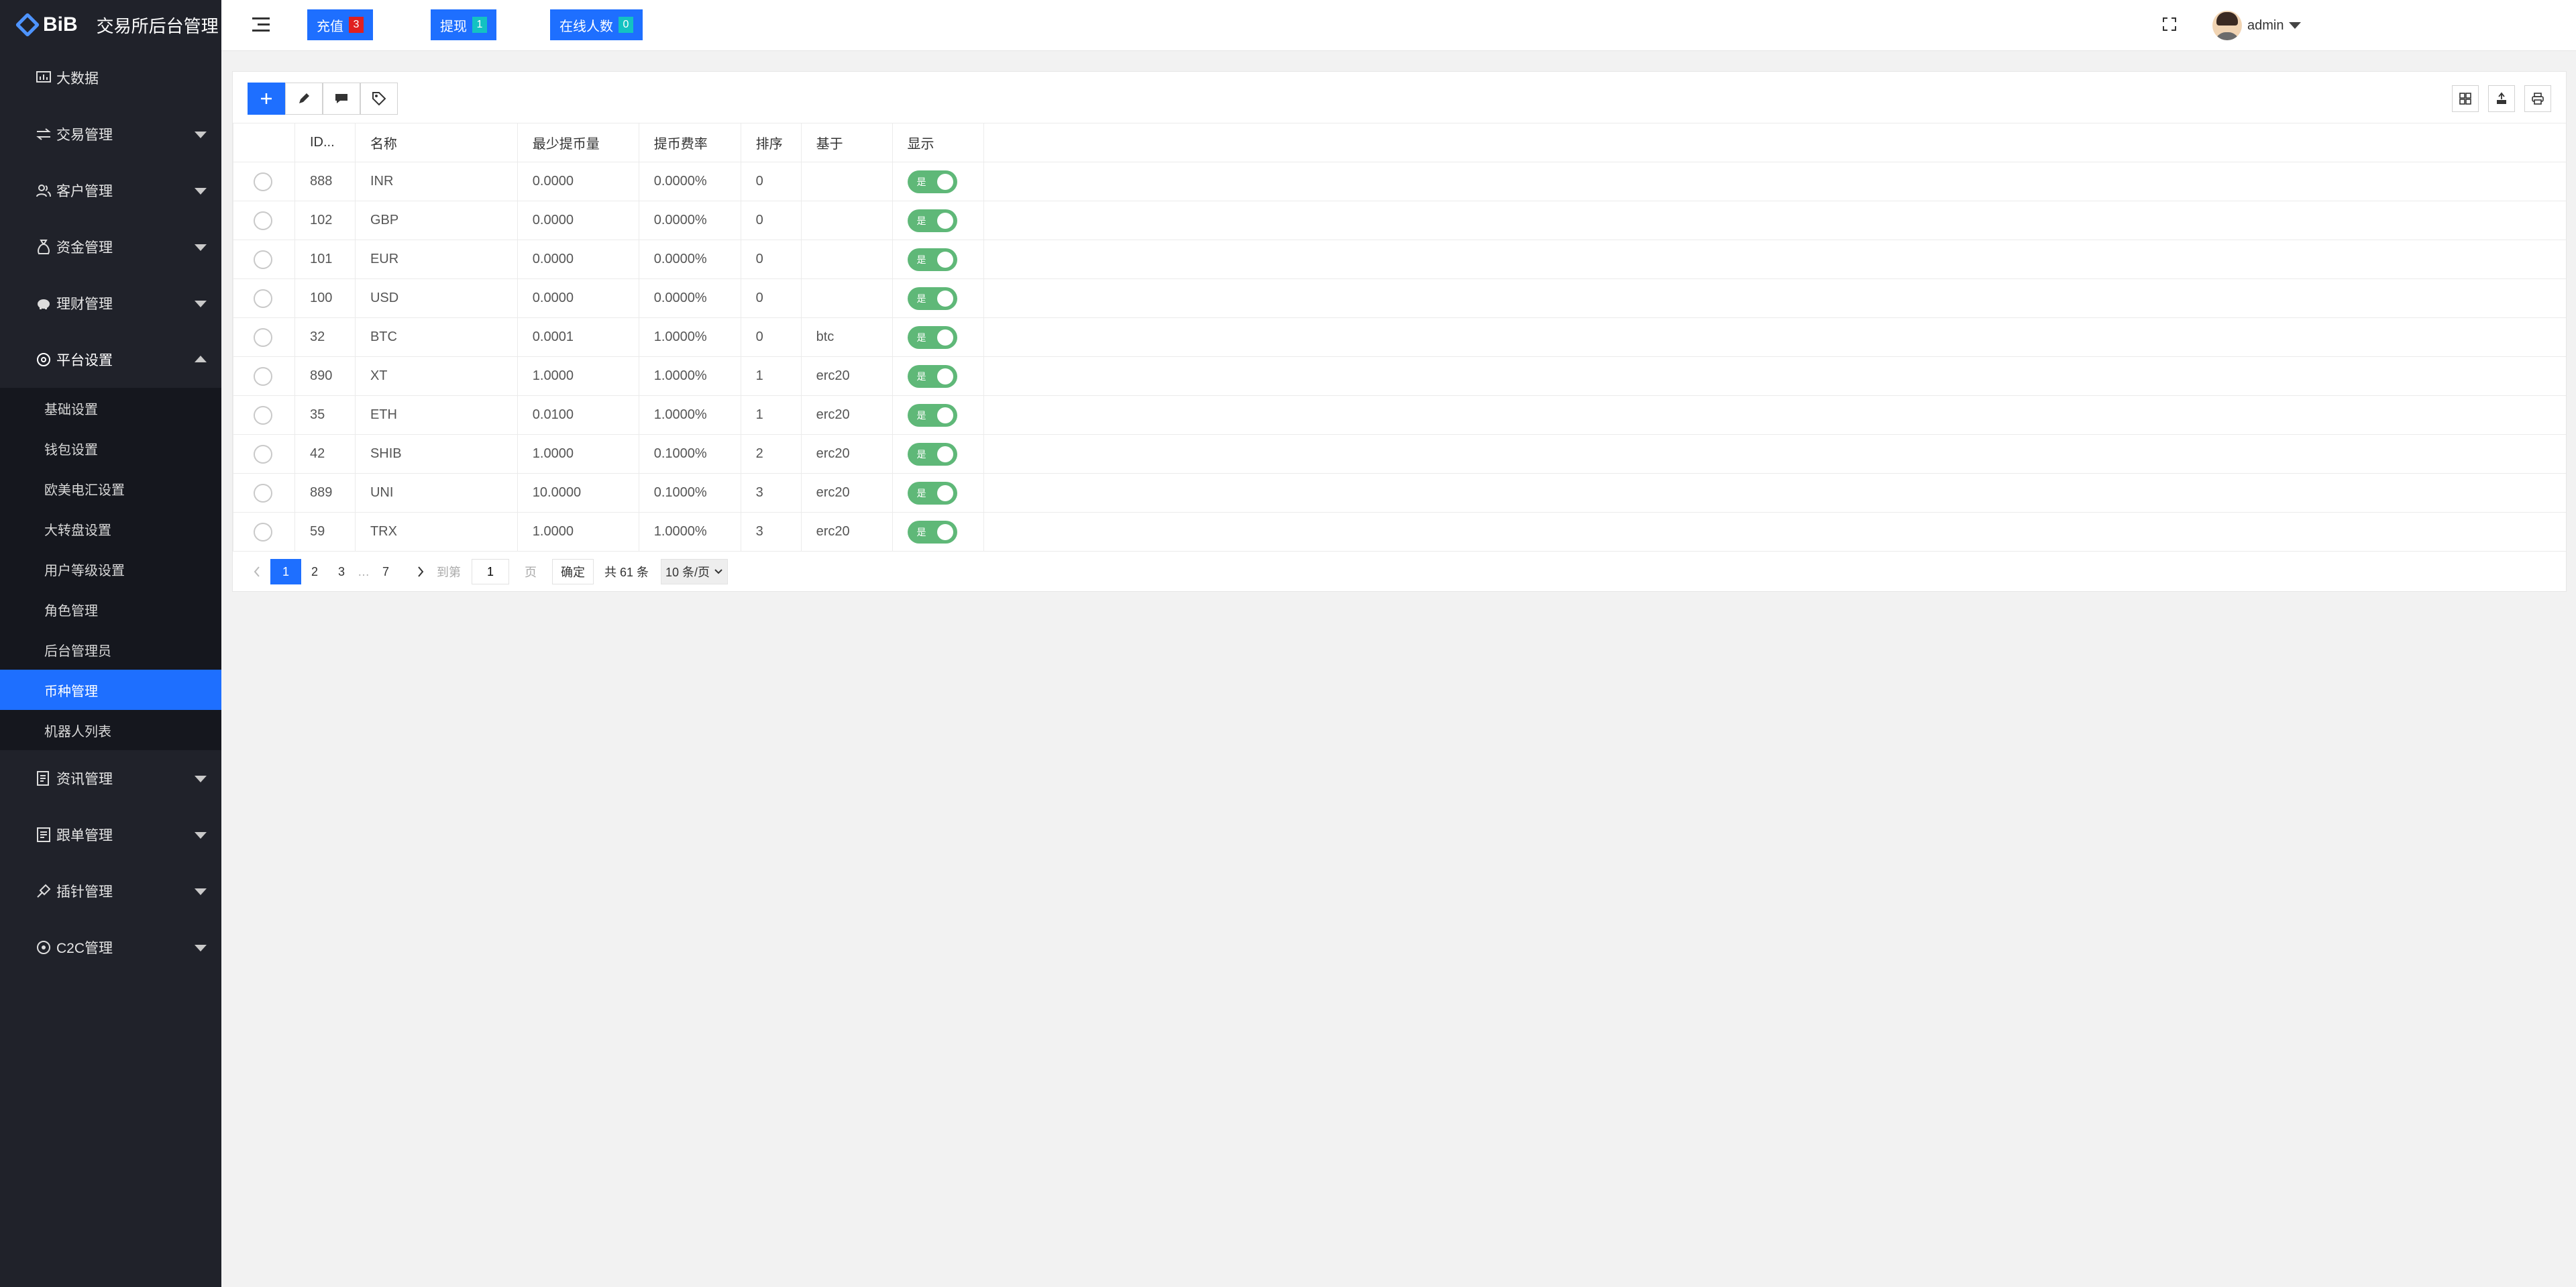 Image resolution: width=2576 pixels, height=1287 pixels. Describe the element at coordinates (110, 134) in the screenshot. I see `sidebar-item-trade: 交易管理` at that location.